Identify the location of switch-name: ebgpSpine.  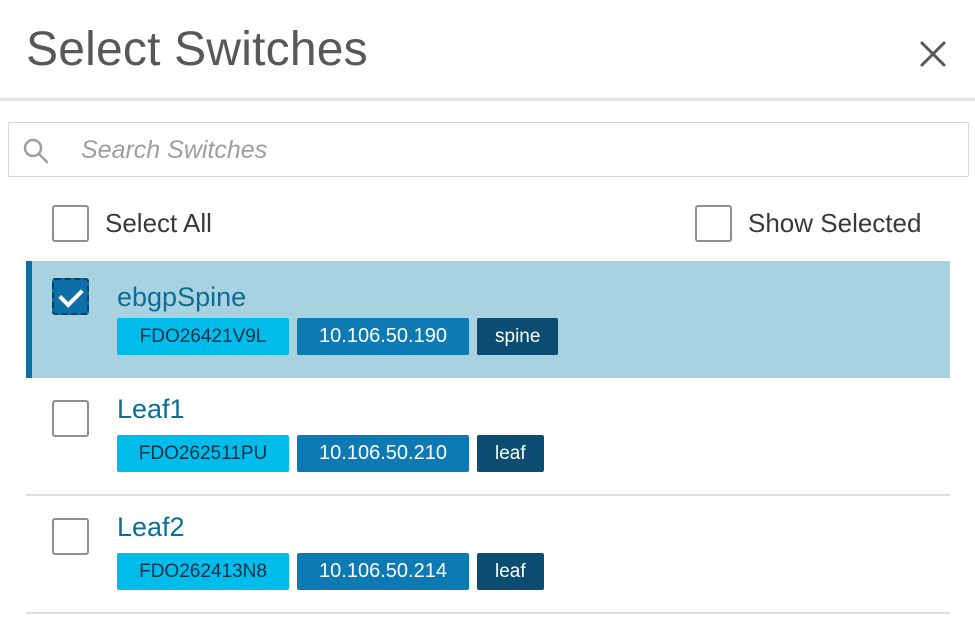
(182, 297).